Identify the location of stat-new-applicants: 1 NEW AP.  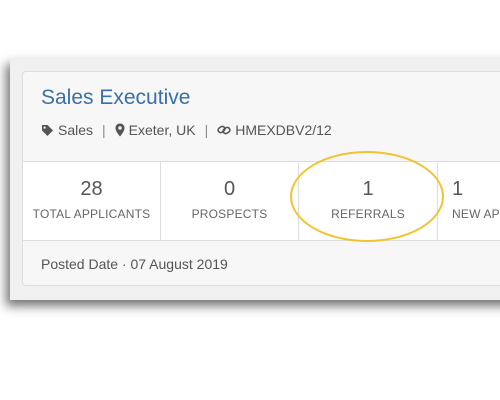
(469, 201).